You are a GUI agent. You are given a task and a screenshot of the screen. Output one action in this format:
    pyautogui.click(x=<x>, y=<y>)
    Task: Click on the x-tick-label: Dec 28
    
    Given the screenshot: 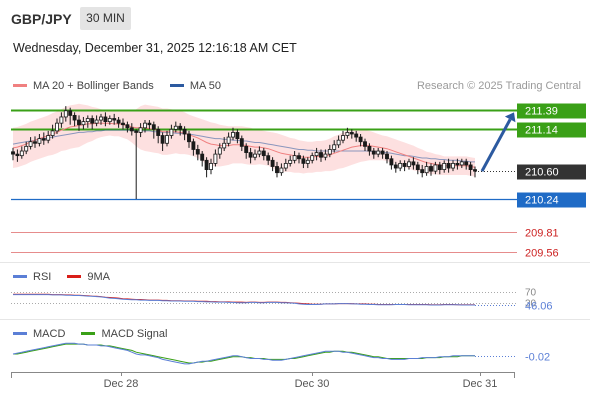 What is the action you would take?
    pyautogui.click(x=121, y=384)
    